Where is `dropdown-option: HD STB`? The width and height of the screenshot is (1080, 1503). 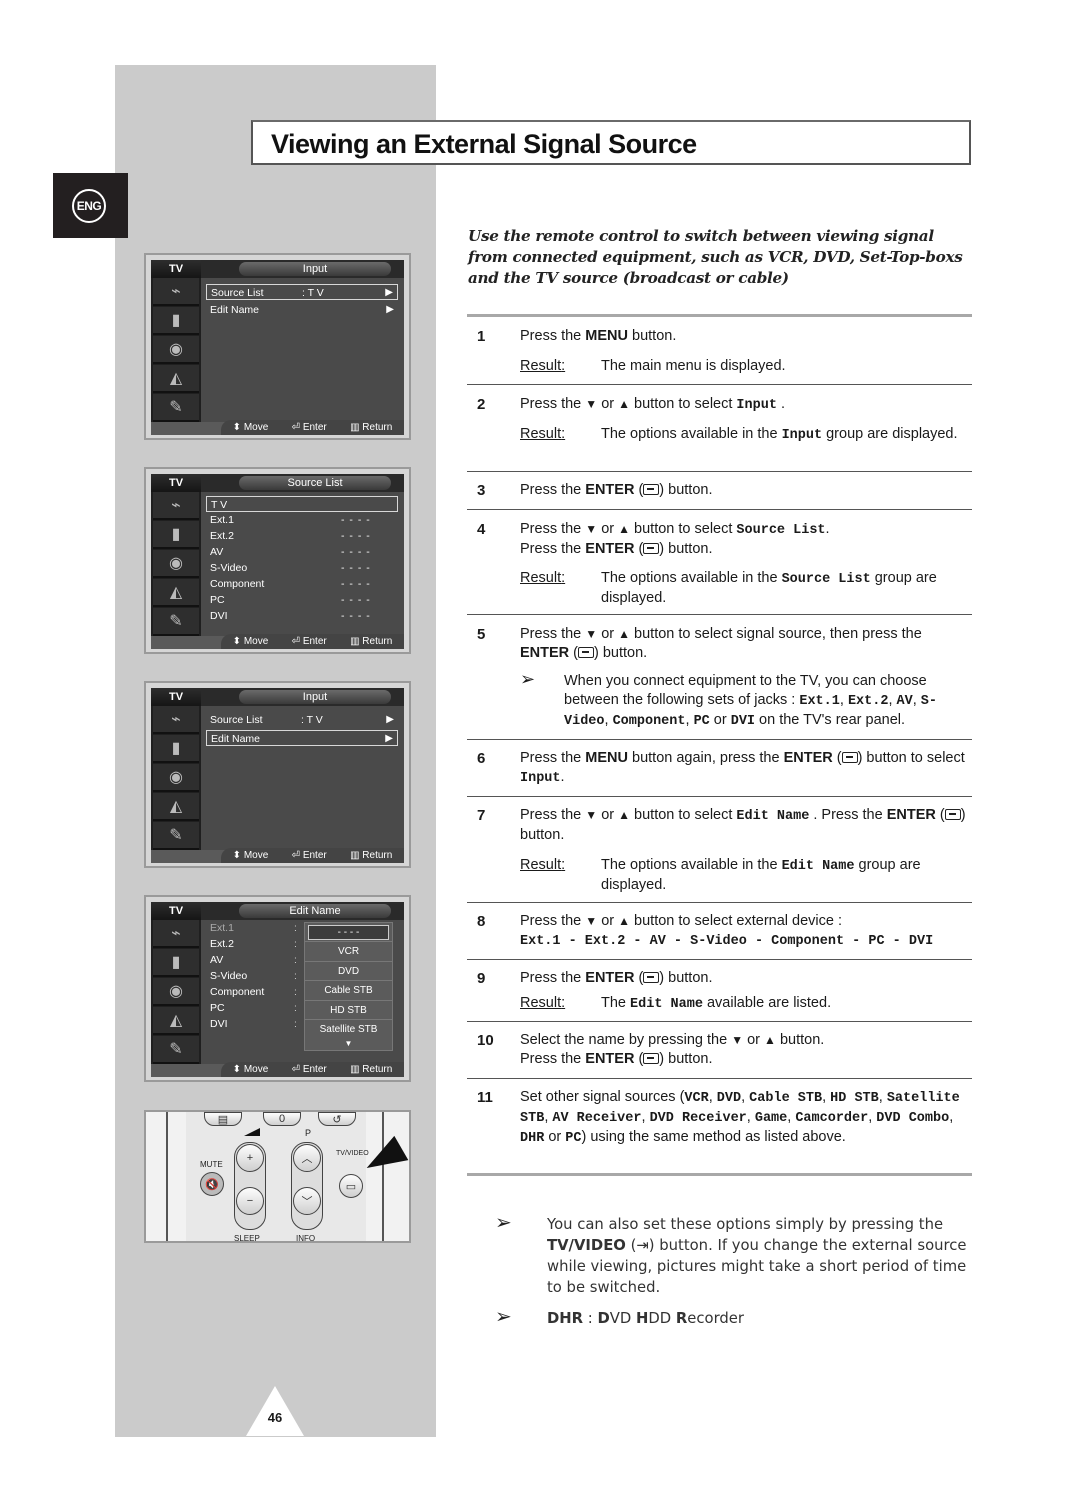
dropdown-option: HD STB is located at coordinates (348, 1009).